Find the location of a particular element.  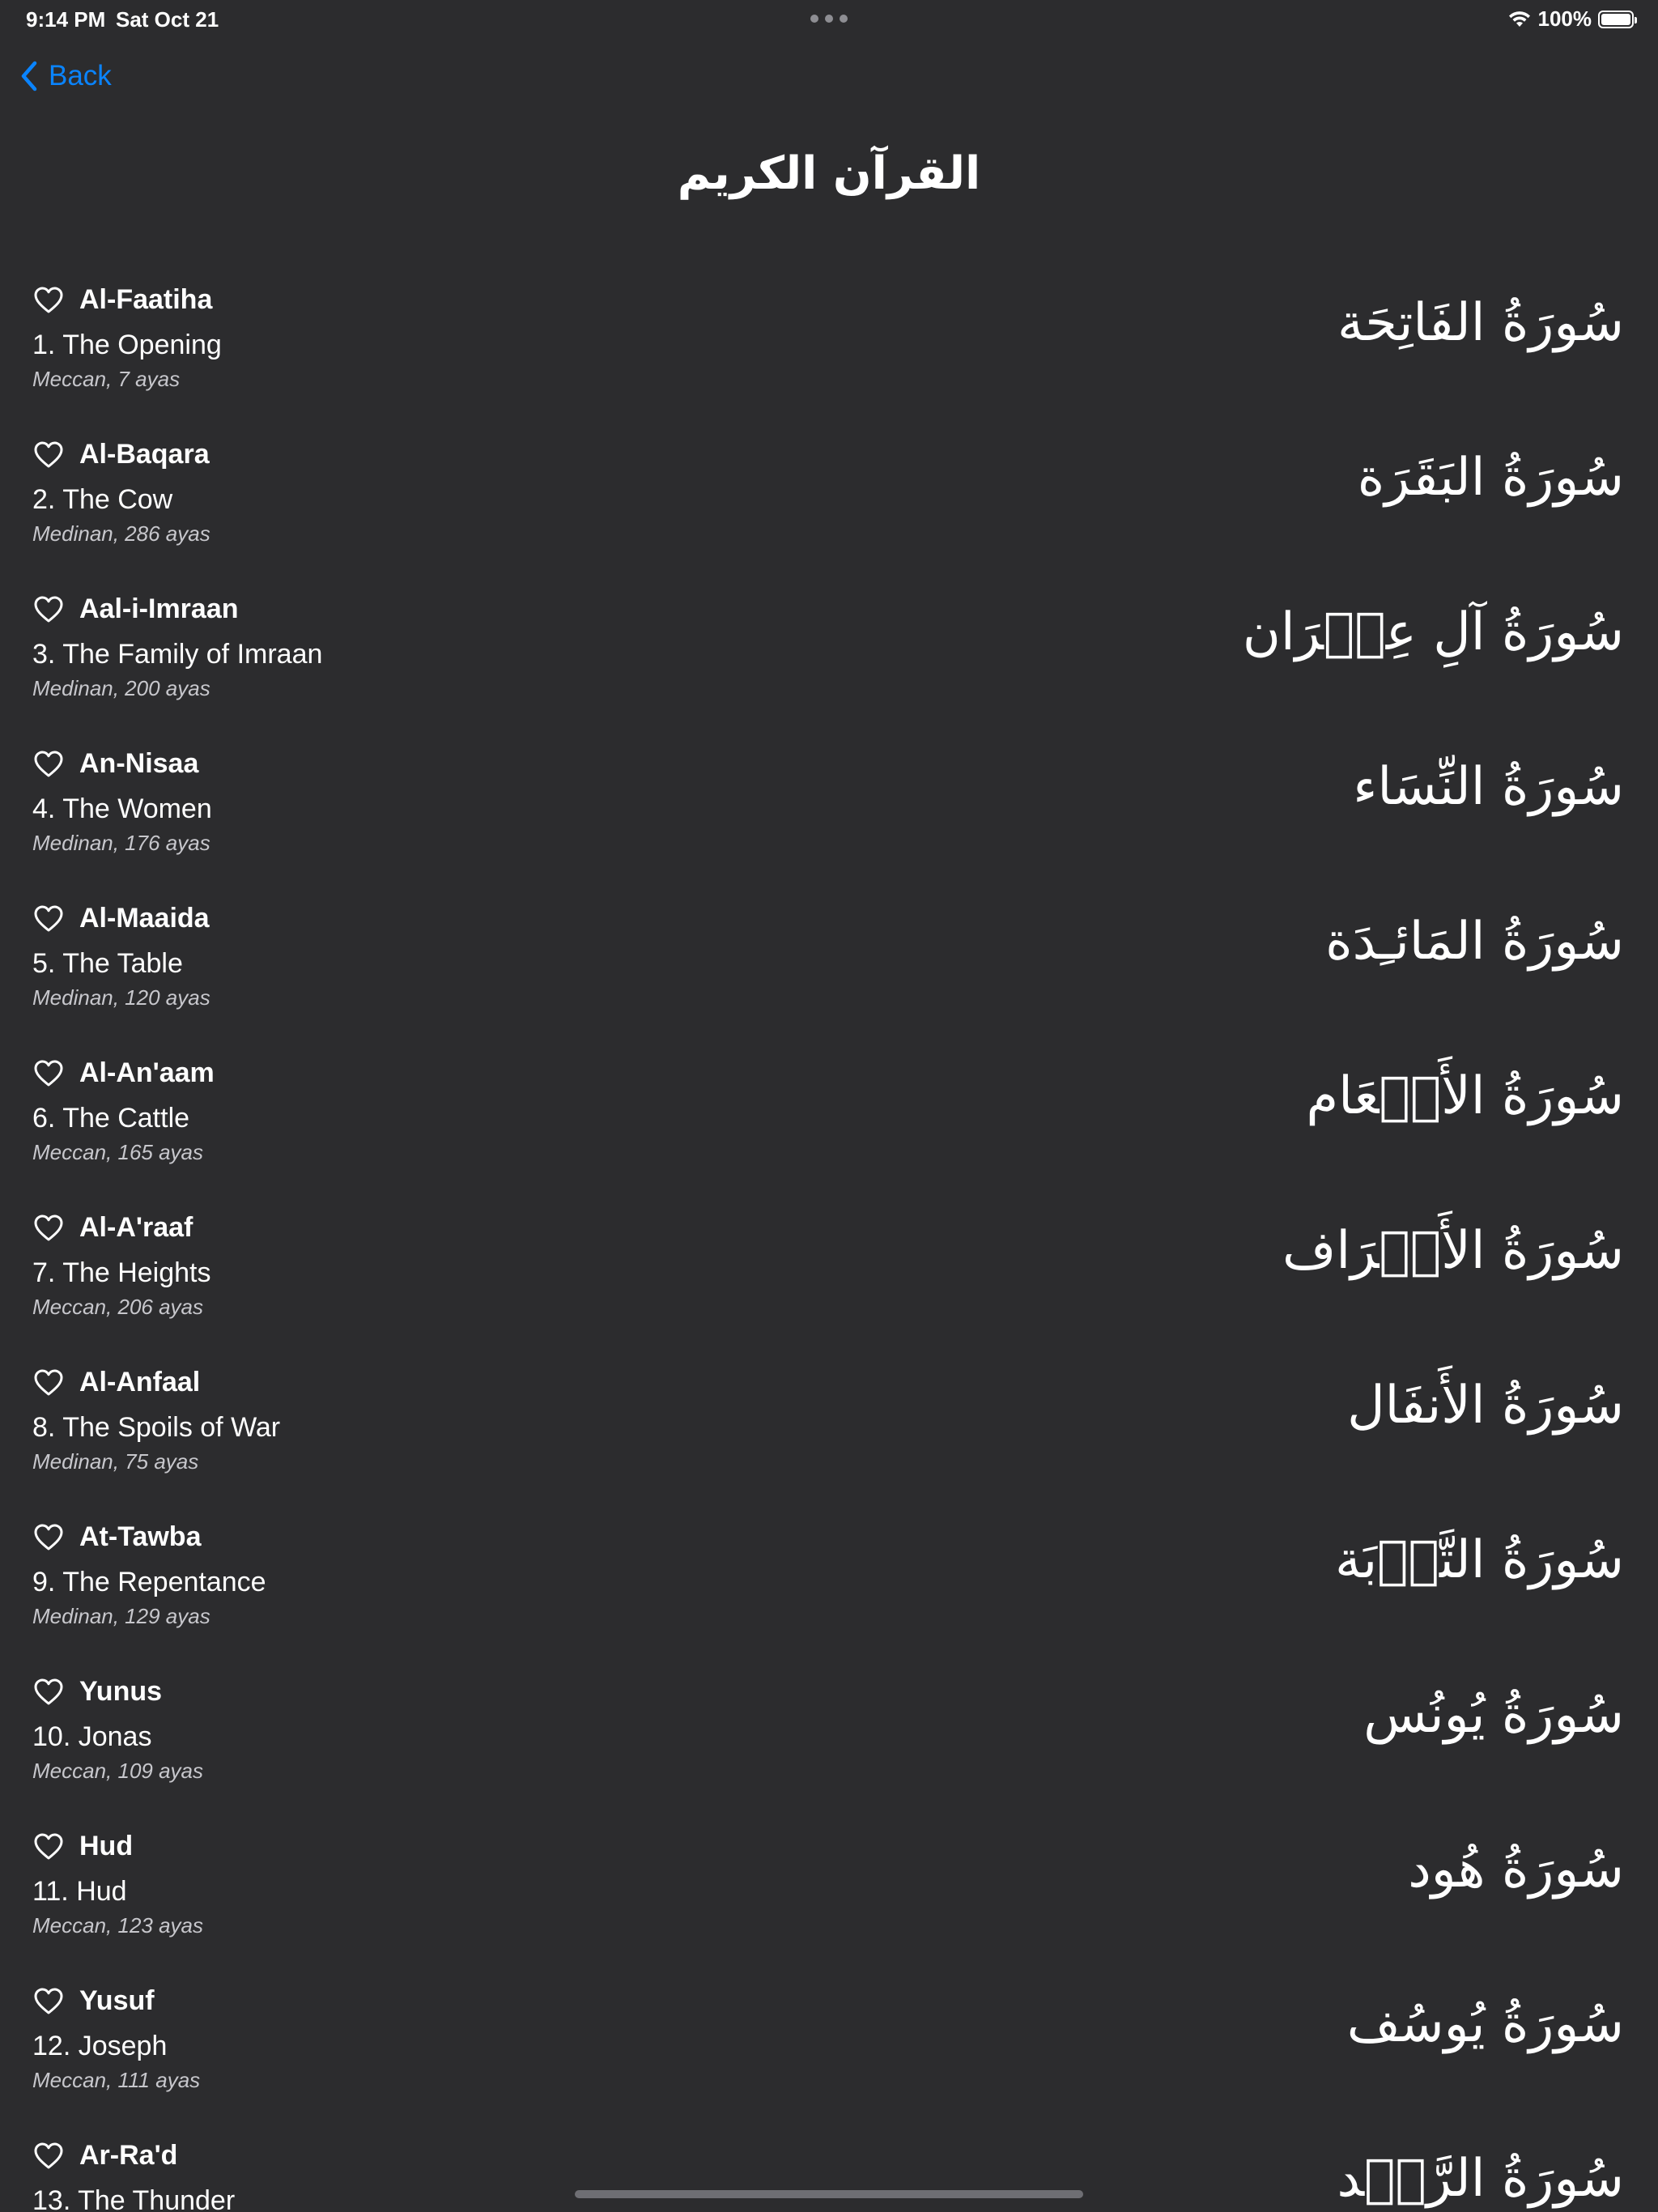

surah-arabic-calligraphy: سُورَةُ آلِ عِمۡرَان is located at coordinates (1433, 632).